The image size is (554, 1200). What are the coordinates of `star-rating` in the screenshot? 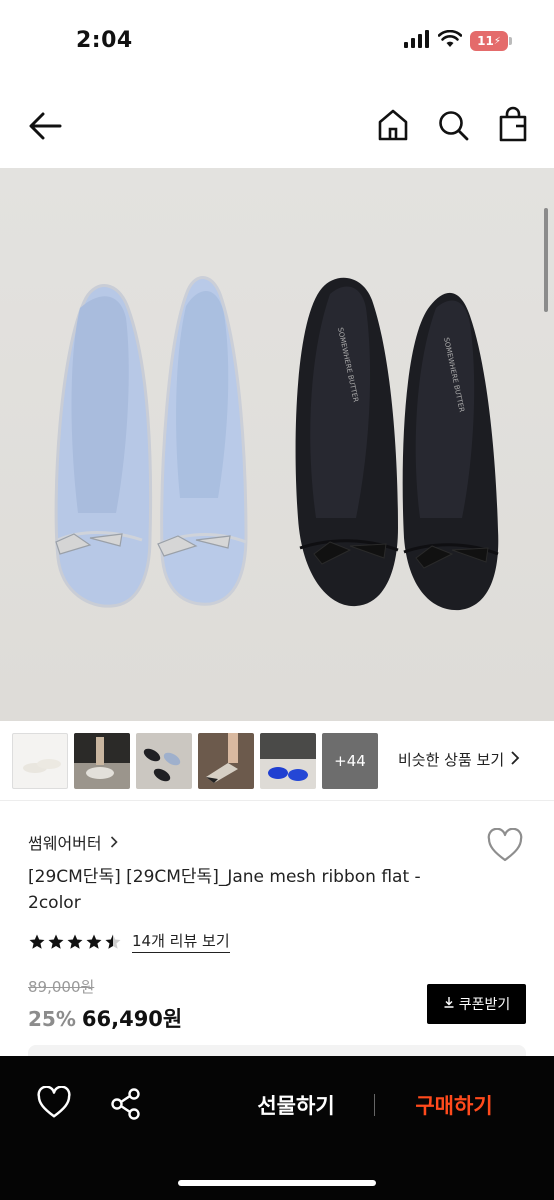 It's located at (75, 942).